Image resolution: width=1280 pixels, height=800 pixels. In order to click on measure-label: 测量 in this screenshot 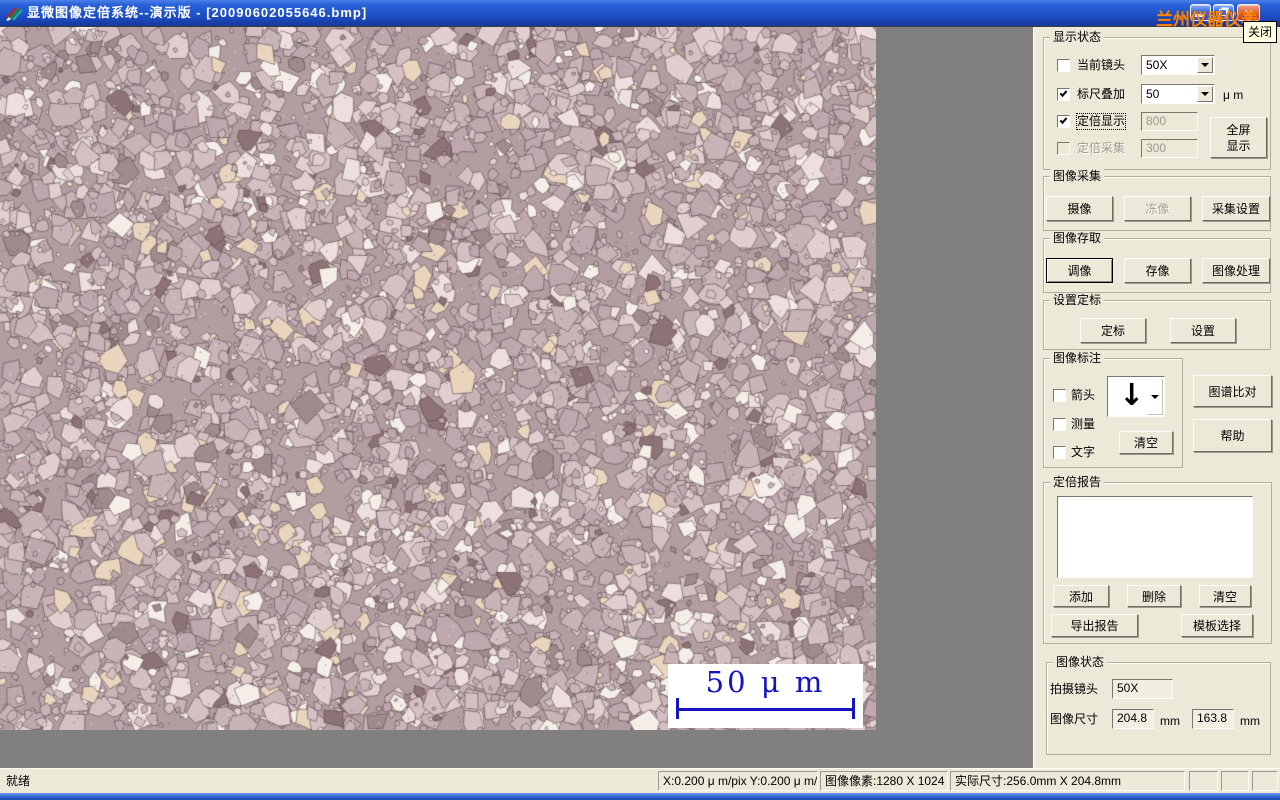, I will do `click(1083, 424)`.